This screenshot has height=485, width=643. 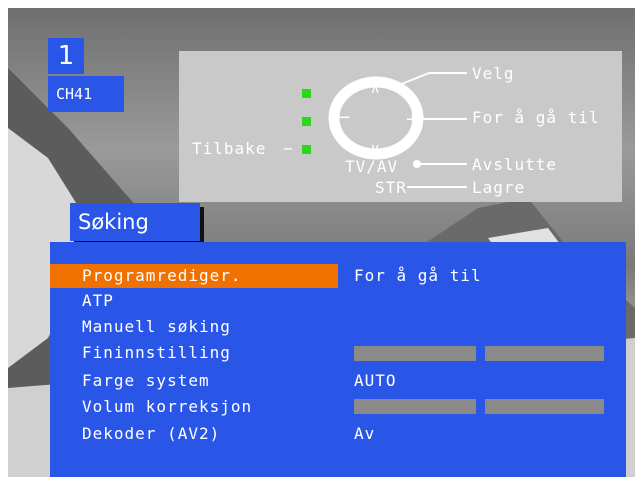 I want to click on menu-item-programrediger-value: For å gå til, so click(x=418, y=275).